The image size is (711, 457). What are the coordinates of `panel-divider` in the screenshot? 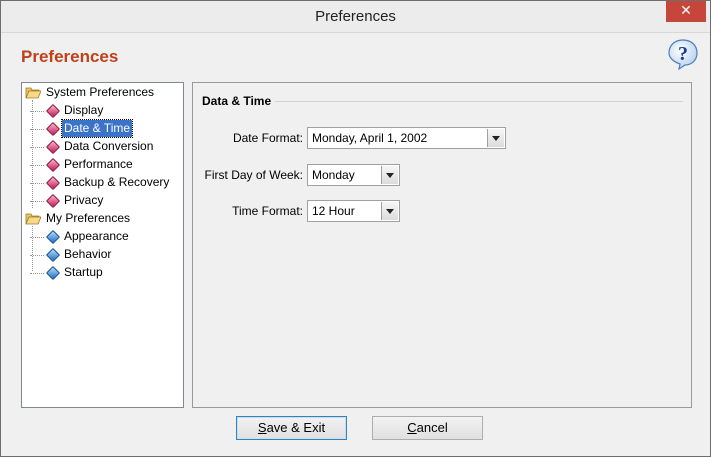 It's located at (479, 101).